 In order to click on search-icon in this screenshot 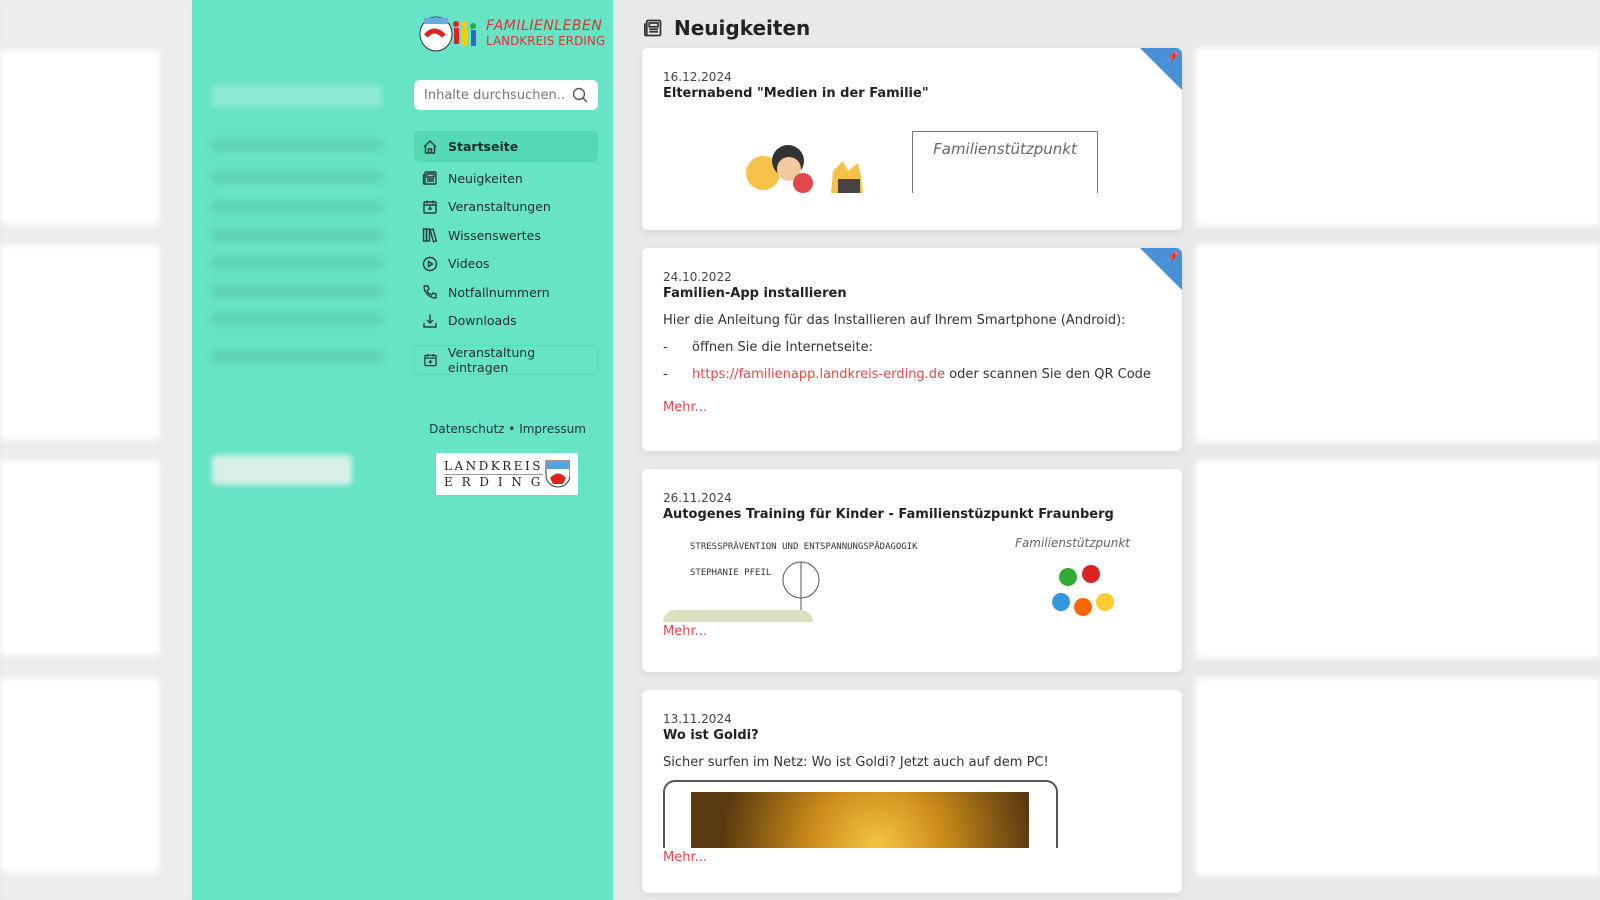, I will do `click(580, 95)`.